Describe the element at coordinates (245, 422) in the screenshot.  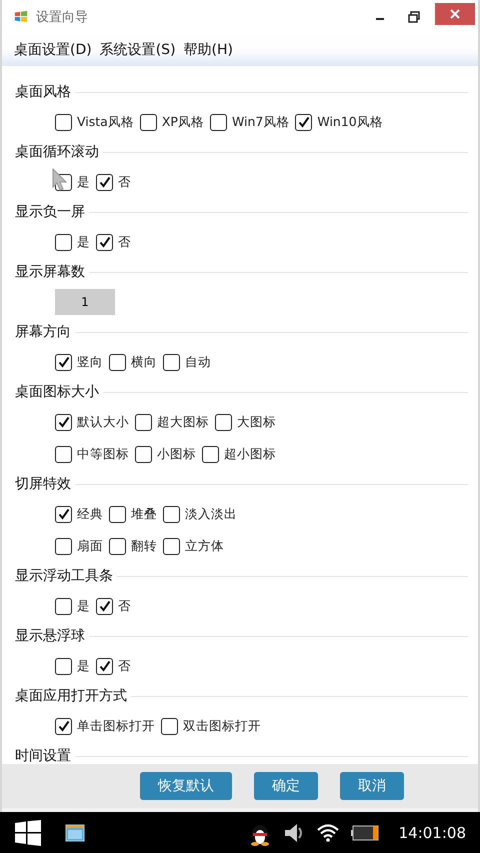
I see `checkbox-option: 大图标` at that location.